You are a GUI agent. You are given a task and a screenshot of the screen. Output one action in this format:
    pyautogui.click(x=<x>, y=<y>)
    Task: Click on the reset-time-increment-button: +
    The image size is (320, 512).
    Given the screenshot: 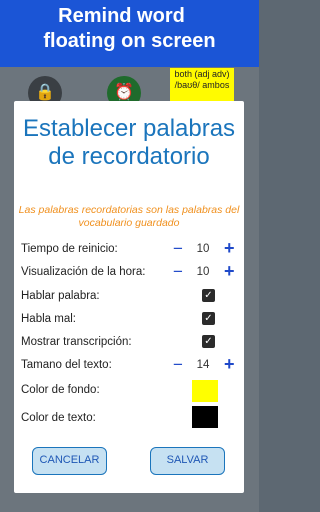 What is the action you would take?
    pyautogui.click(x=229, y=248)
    